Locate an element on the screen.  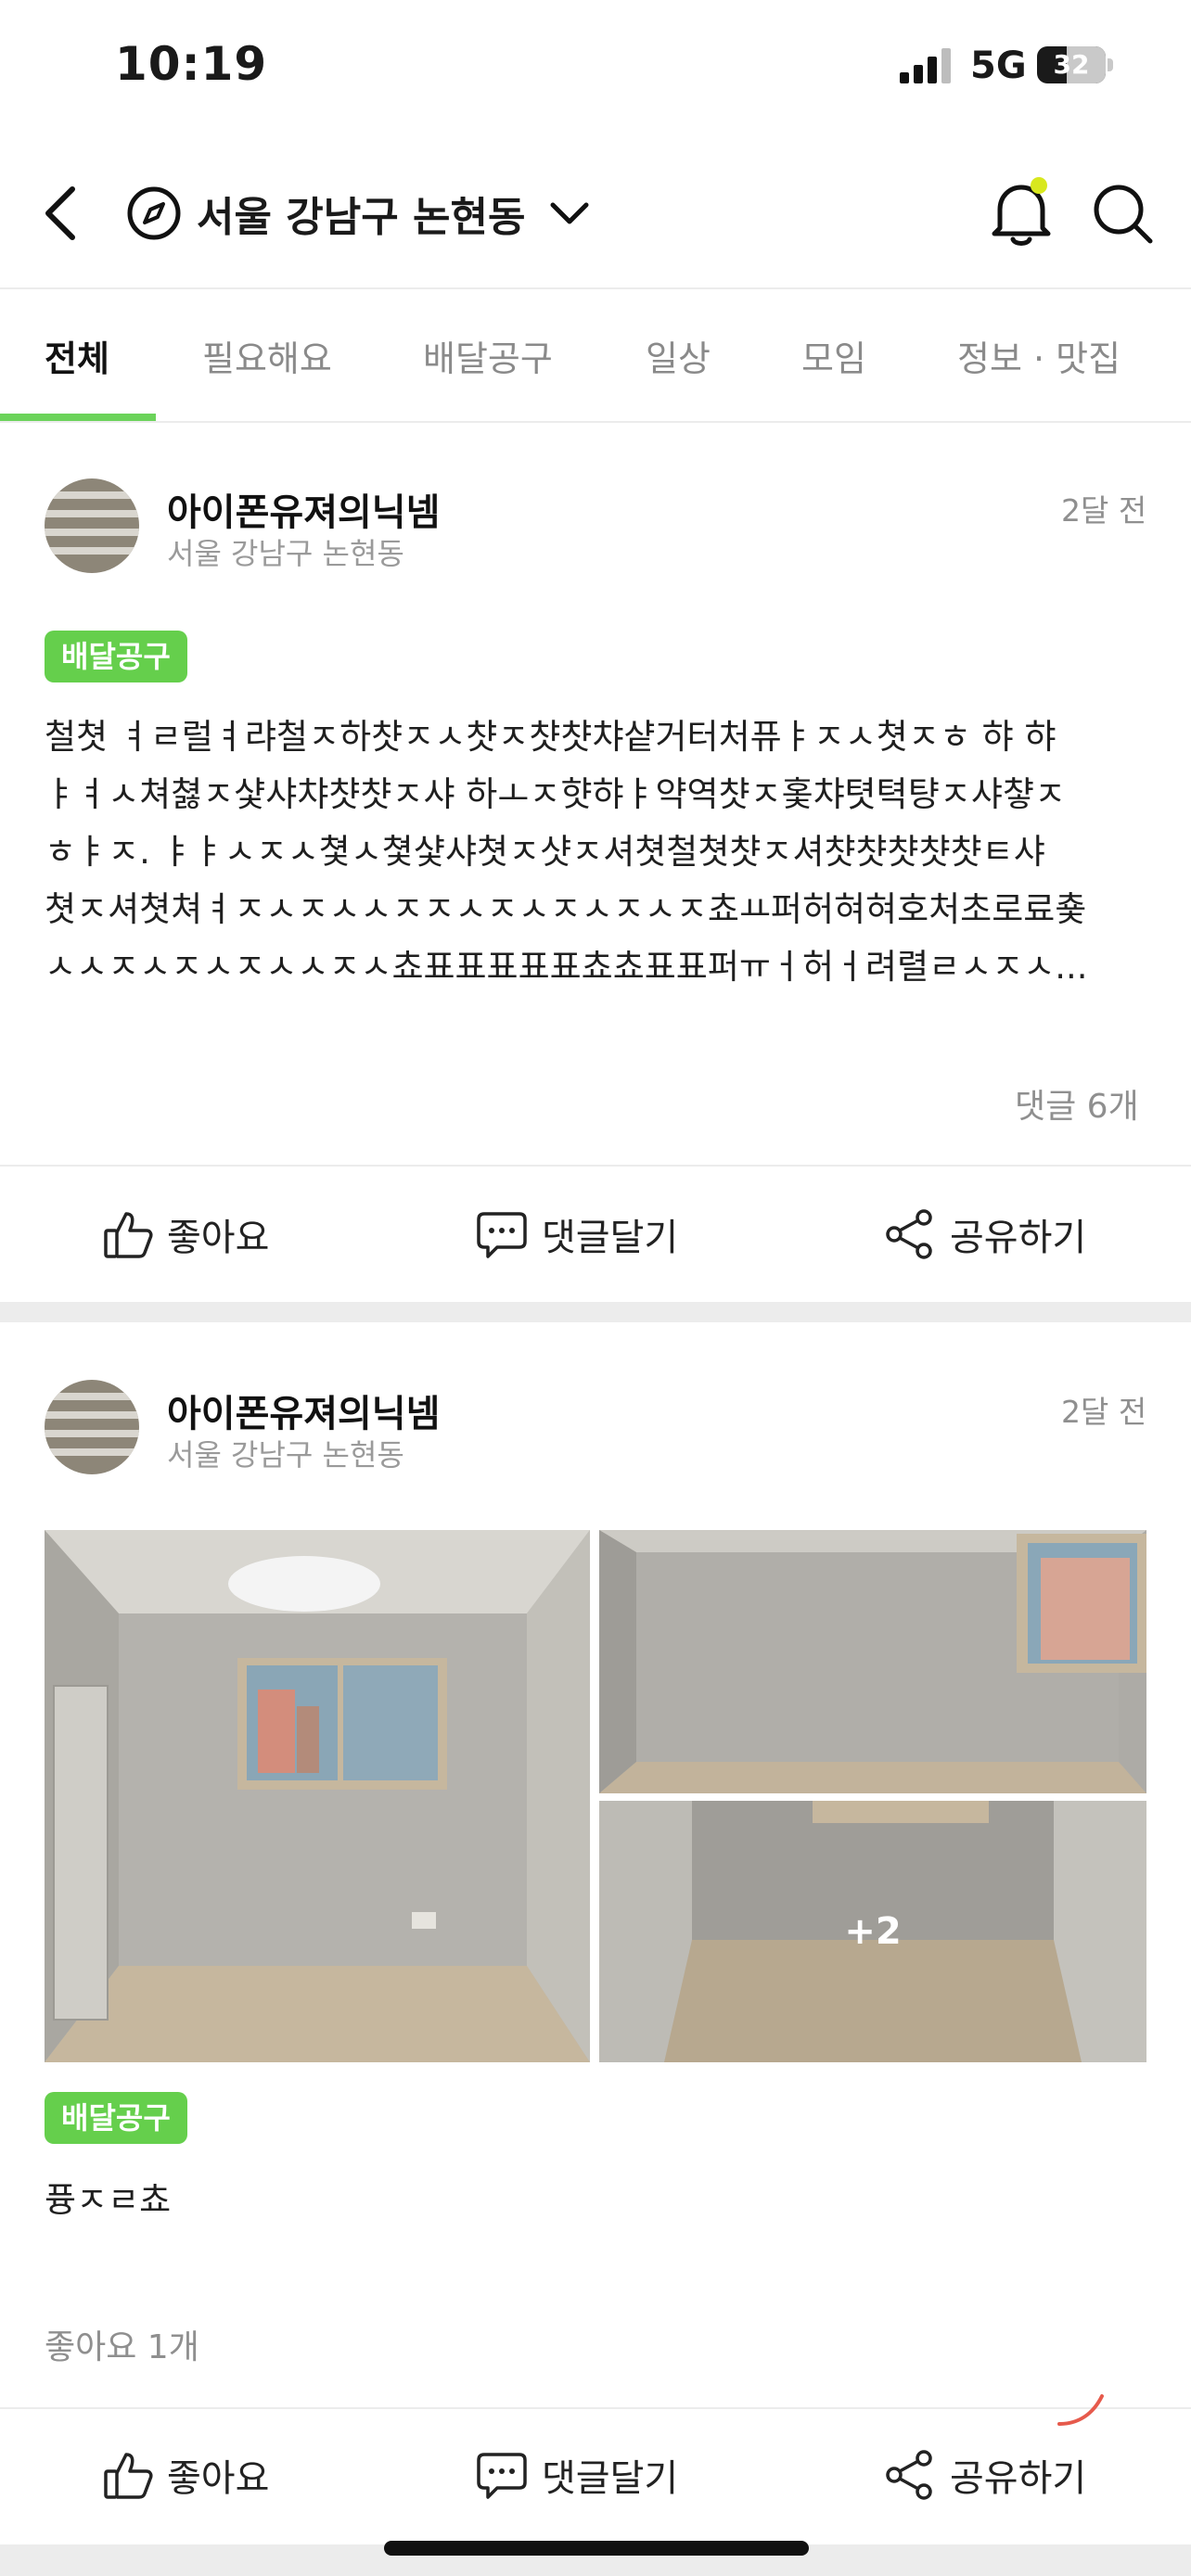
active-tab-indicator is located at coordinates (78, 418).